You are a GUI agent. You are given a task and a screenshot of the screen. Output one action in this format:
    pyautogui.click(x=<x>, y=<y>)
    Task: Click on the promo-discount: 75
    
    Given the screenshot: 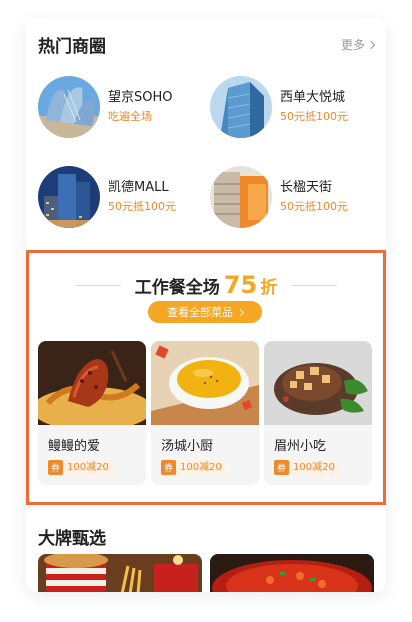 What is the action you would take?
    pyautogui.click(x=240, y=285)
    